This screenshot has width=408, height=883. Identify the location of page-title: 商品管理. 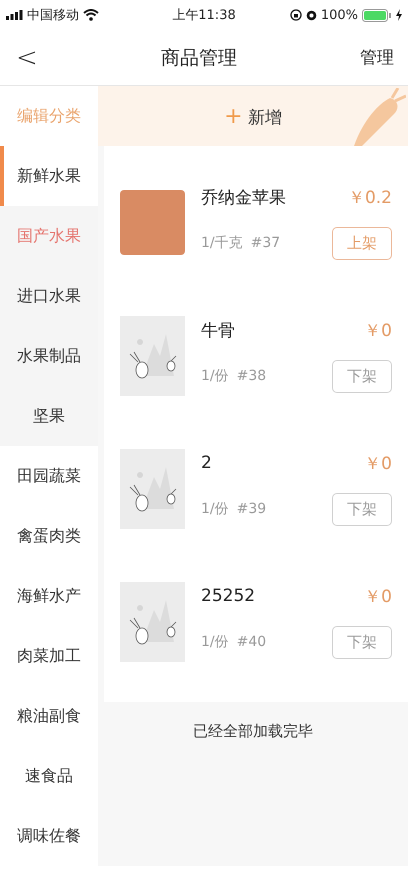
(198, 58).